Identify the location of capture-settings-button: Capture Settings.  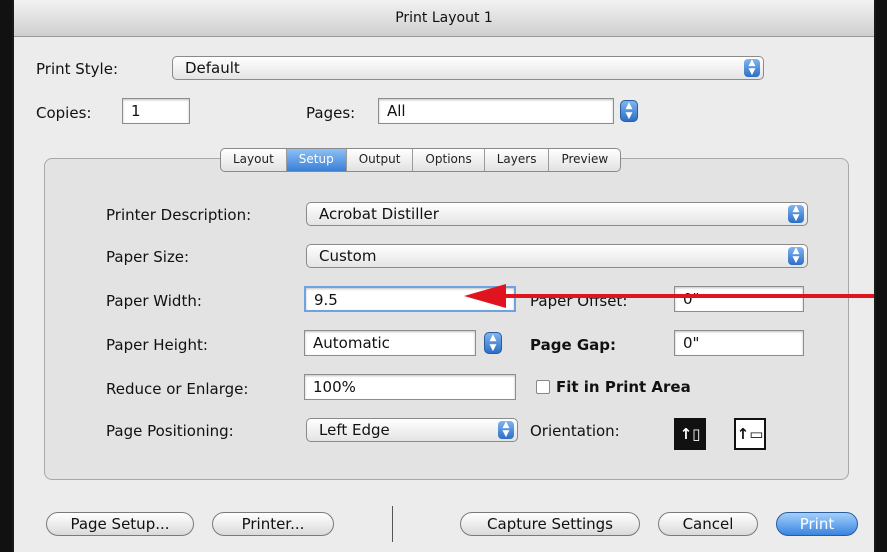
(550, 524).